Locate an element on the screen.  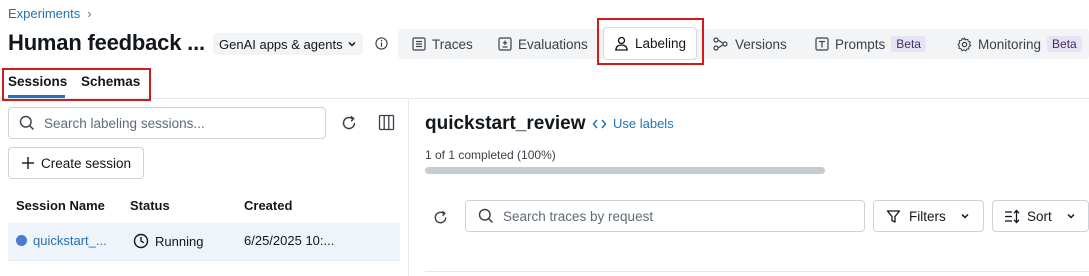
tab-monitoring-label: Monitoring is located at coordinates (1010, 44).